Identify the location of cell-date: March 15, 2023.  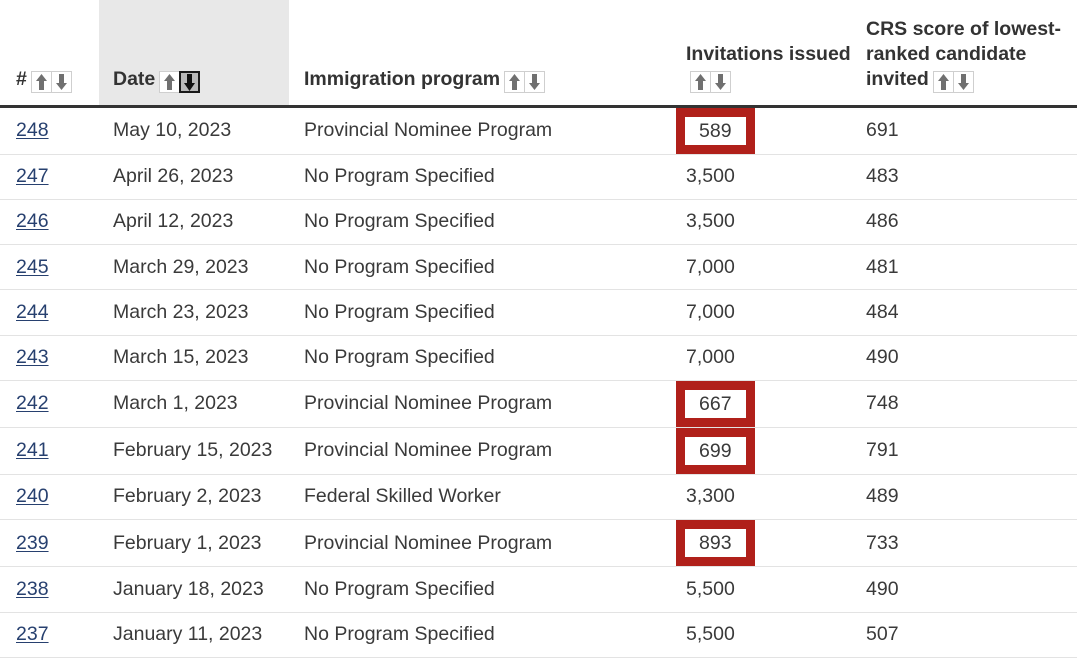
(194, 358).